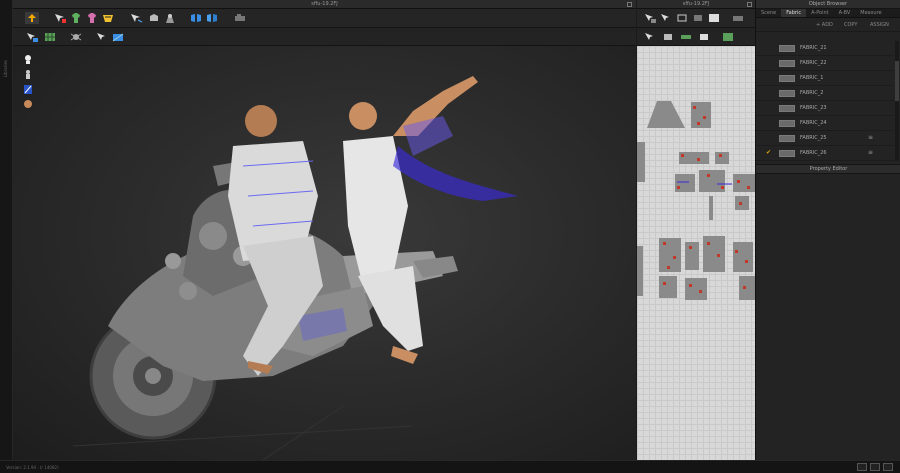 The width and height of the screenshot is (900, 473). I want to click on assign-fabric-button: ASSIGN, so click(879, 25).